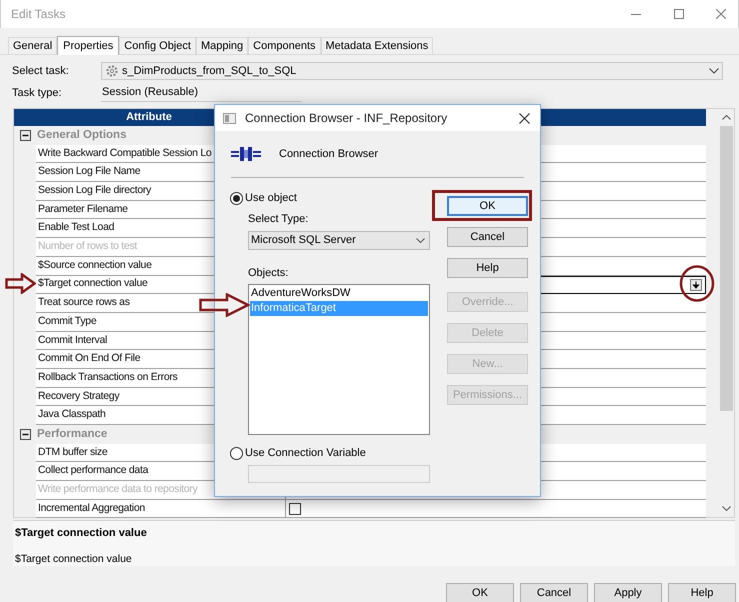 This screenshot has width=739, height=602. Describe the element at coordinates (84, 302) in the screenshot. I see `attribute-label: Treat source rows as` at that location.